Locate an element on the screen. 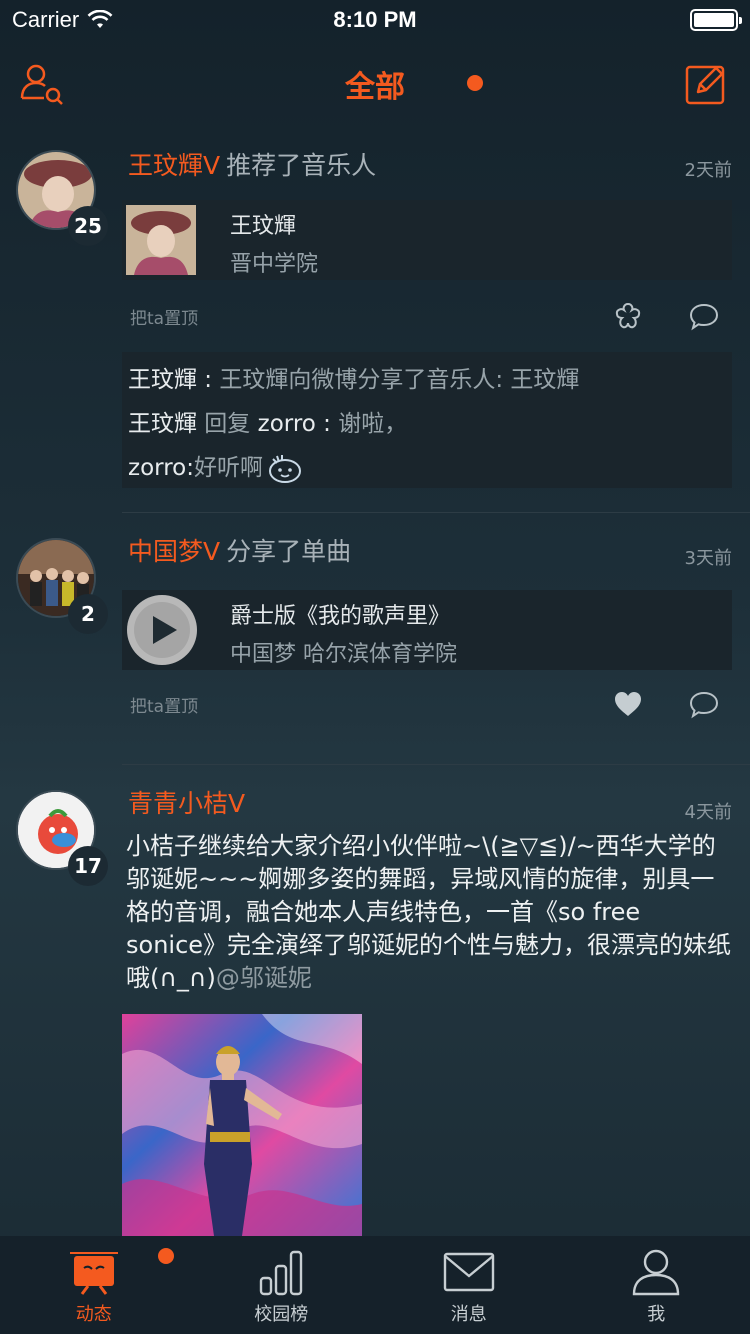  comment-text: 谢啦， is located at coordinates (373, 424).